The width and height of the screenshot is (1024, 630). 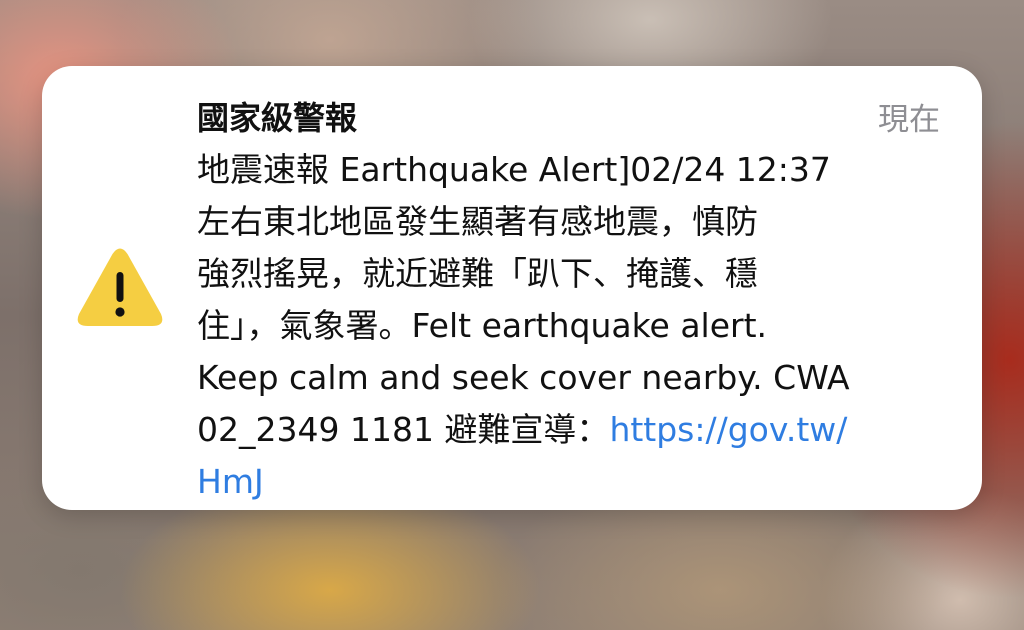 I want to click on evacuation-guide-link-continued: HmJ, so click(x=230, y=481).